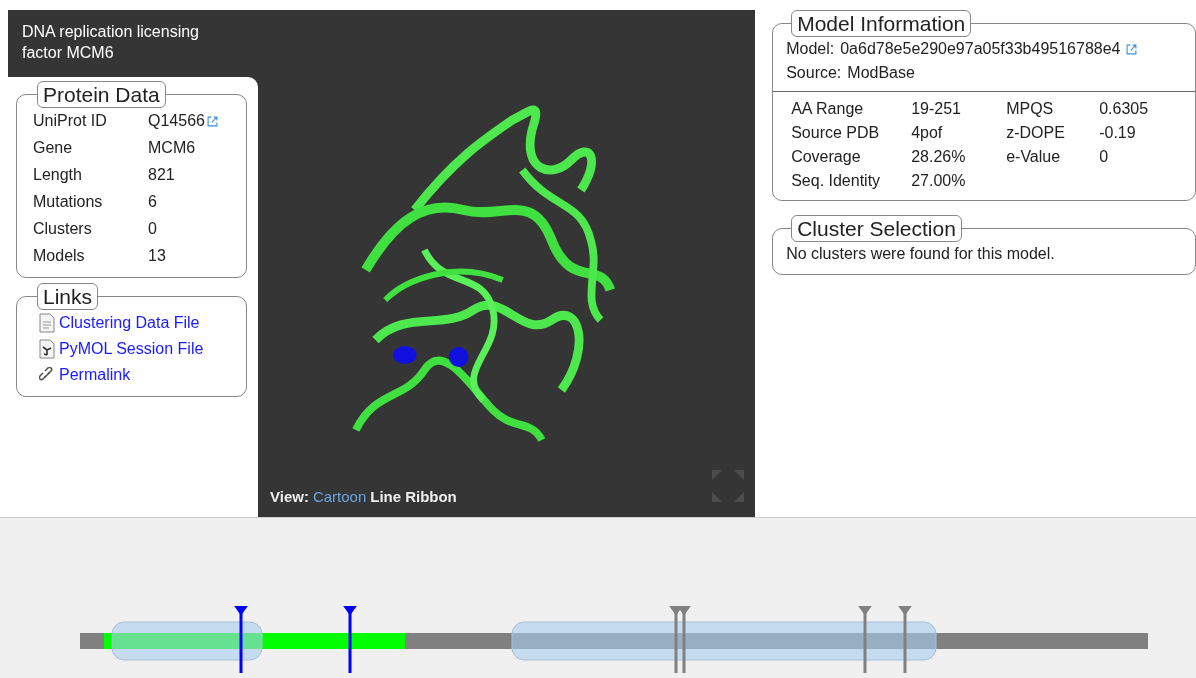 The width and height of the screenshot is (1196, 678). What do you see at coordinates (53, 148) in the screenshot?
I see `field-label: Gene` at bounding box center [53, 148].